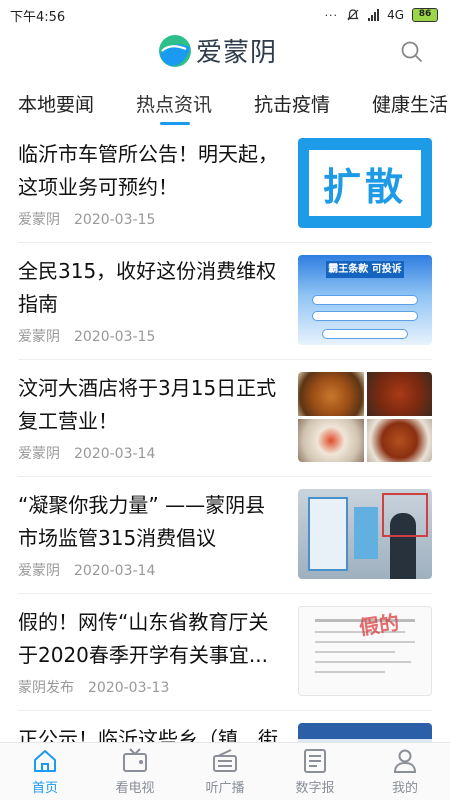 This screenshot has height=800, width=450. Describe the element at coordinates (315, 761) in the screenshot. I see `newspaper-icon` at that location.